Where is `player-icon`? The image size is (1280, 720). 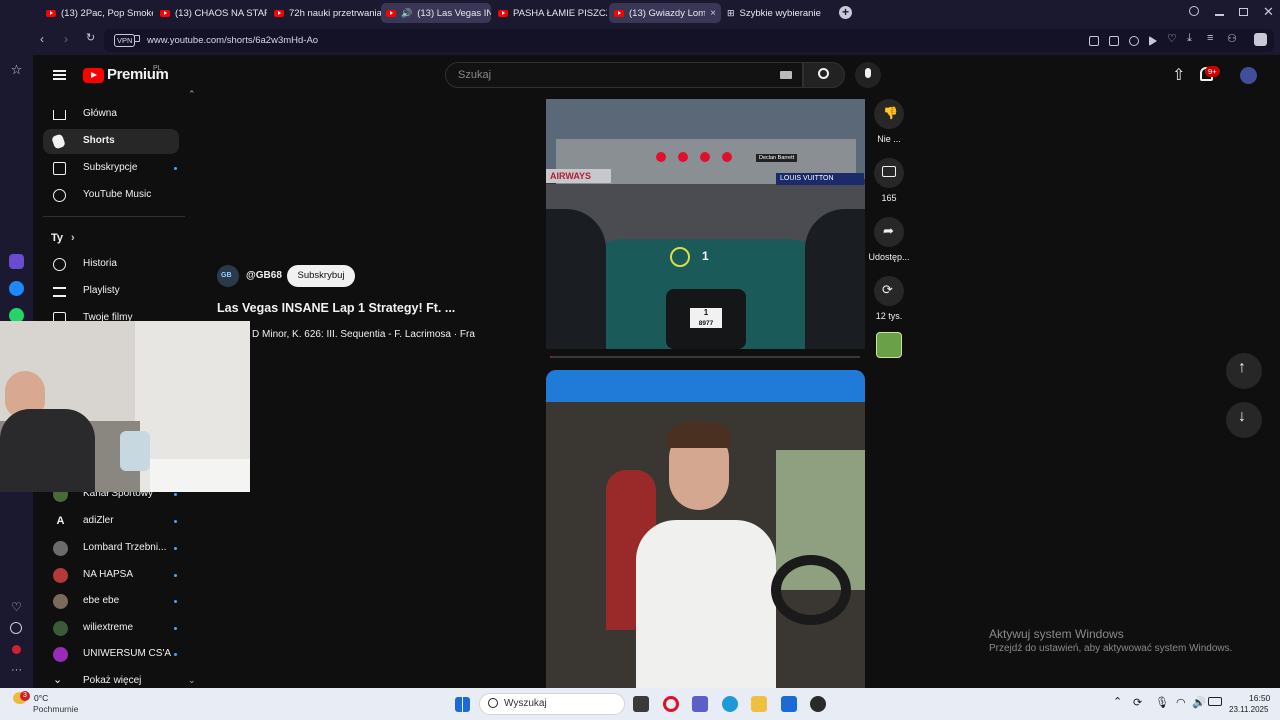 player-icon is located at coordinates (1153, 41).